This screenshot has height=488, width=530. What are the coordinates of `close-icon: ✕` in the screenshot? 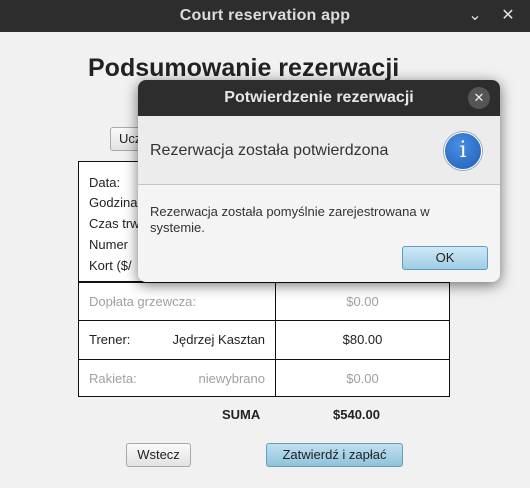 It's located at (508, 16).